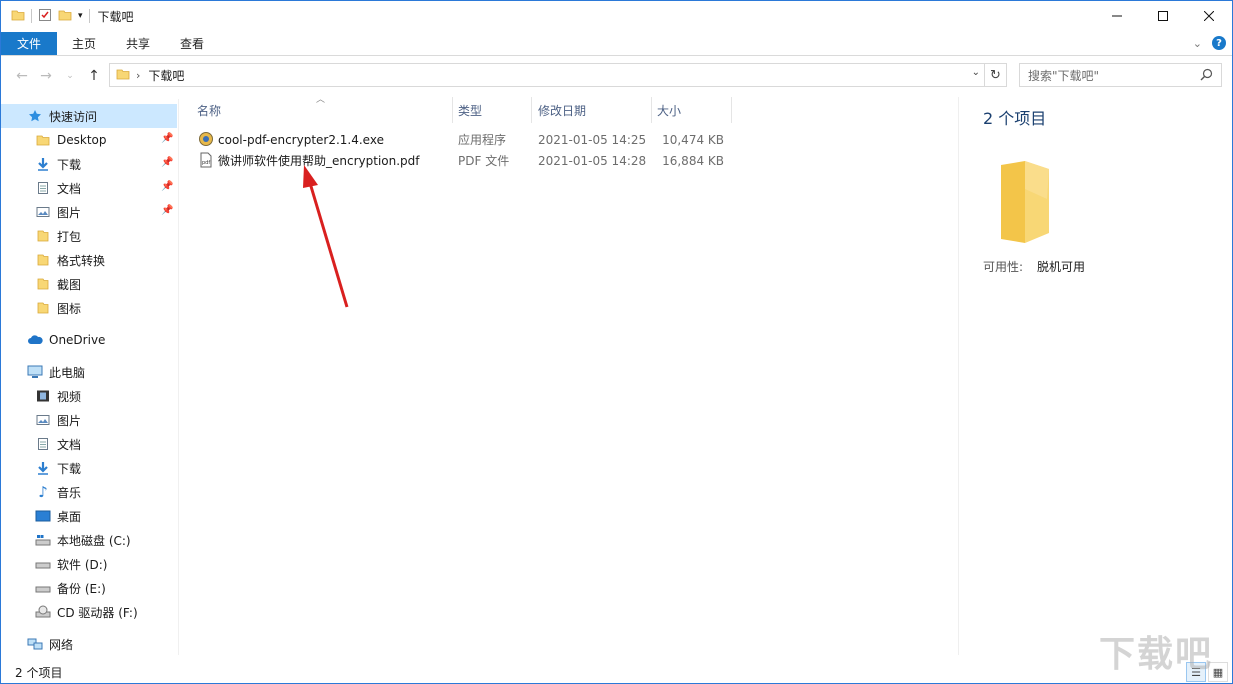 The width and height of the screenshot is (1233, 684). Describe the element at coordinates (69, 164) in the screenshot. I see `sidebar-item-label: 下载` at that location.